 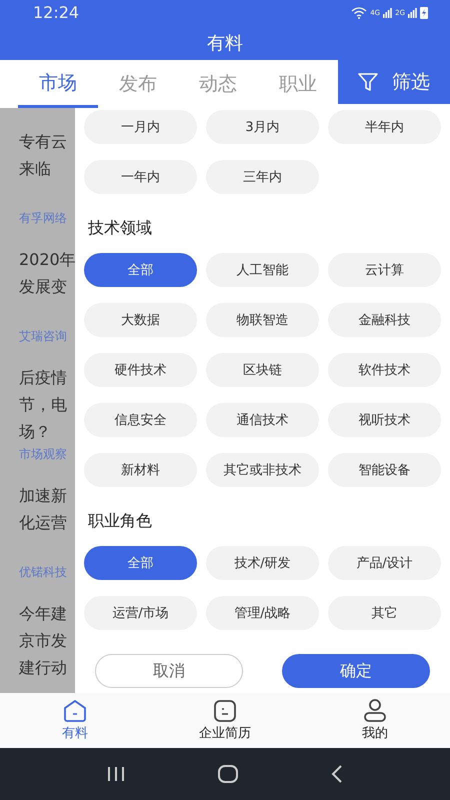 I want to click on filter-chip: 通信技术, so click(x=262, y=420).